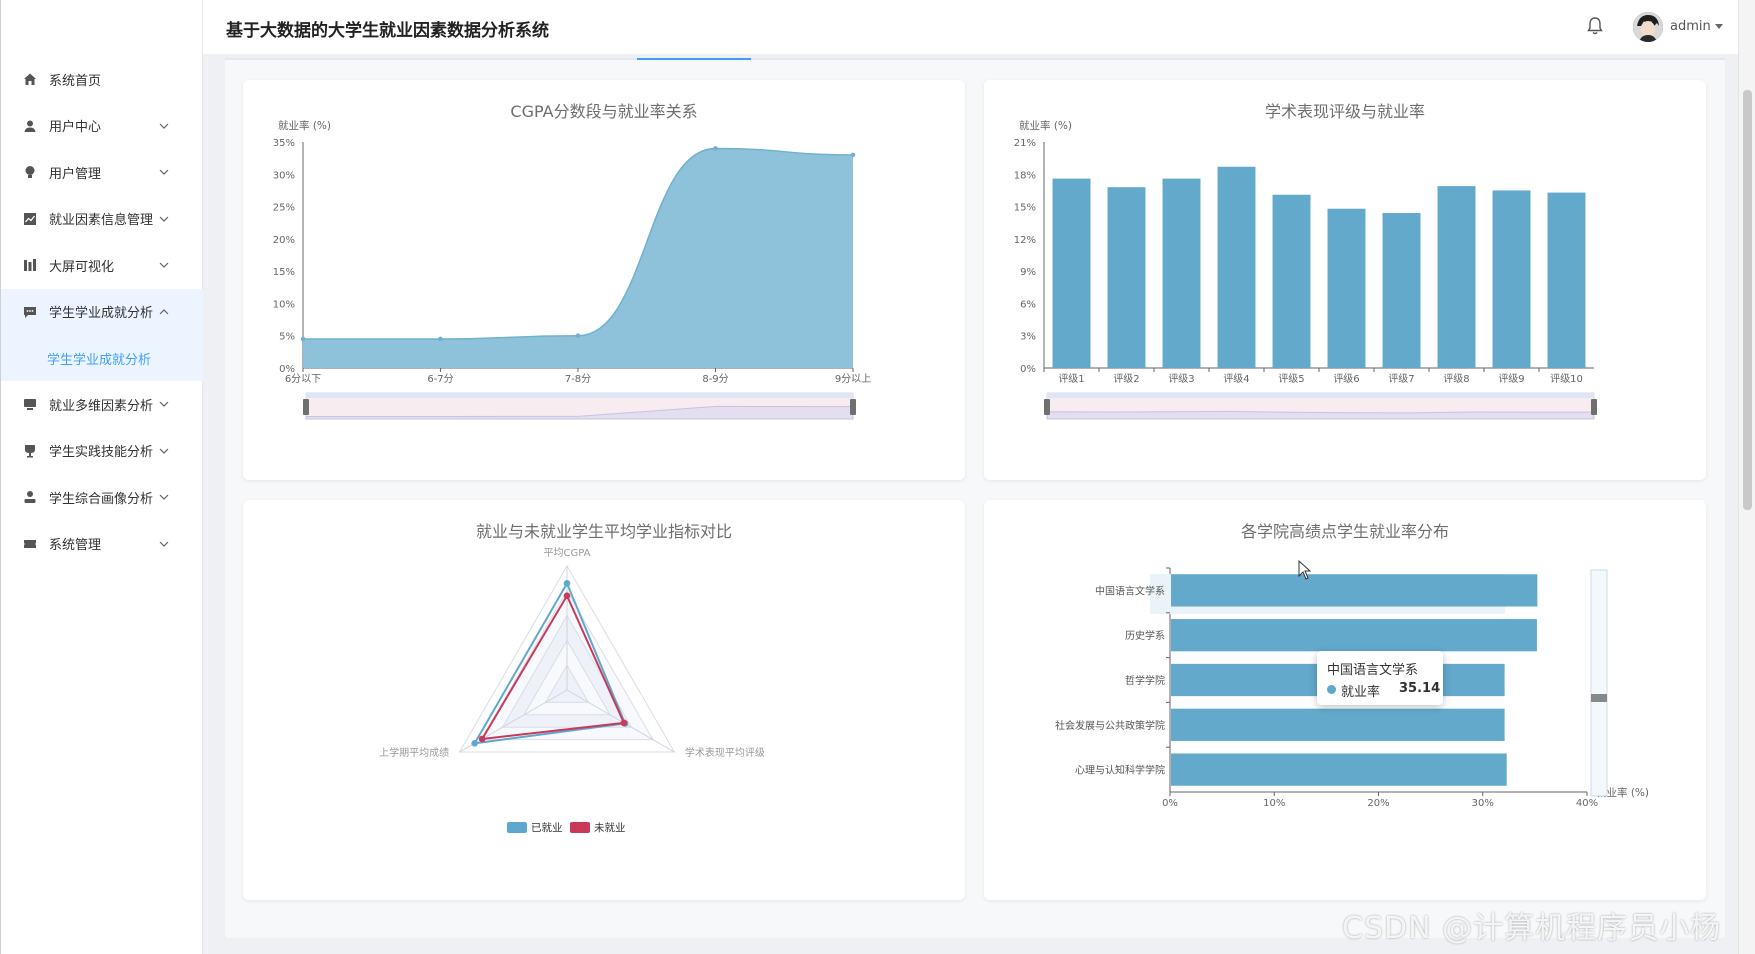 The width and height of the screenshot is (1755, 954). Describe the element at coordinates (567, 553) in the screenshot. I see `radar-indicator-label: 平均CGPA` at that location.